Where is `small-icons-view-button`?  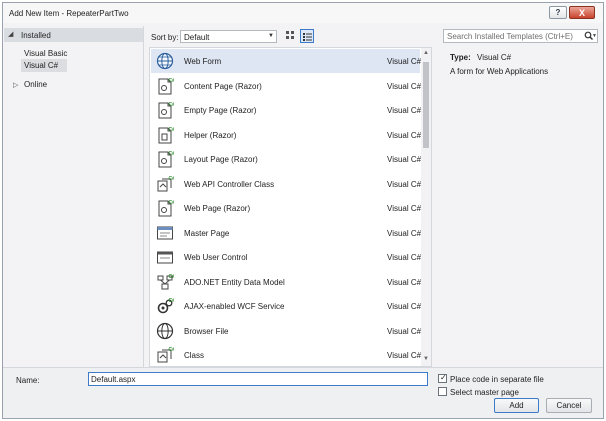 small-icons-view-button is located at coordinates (291, 36).